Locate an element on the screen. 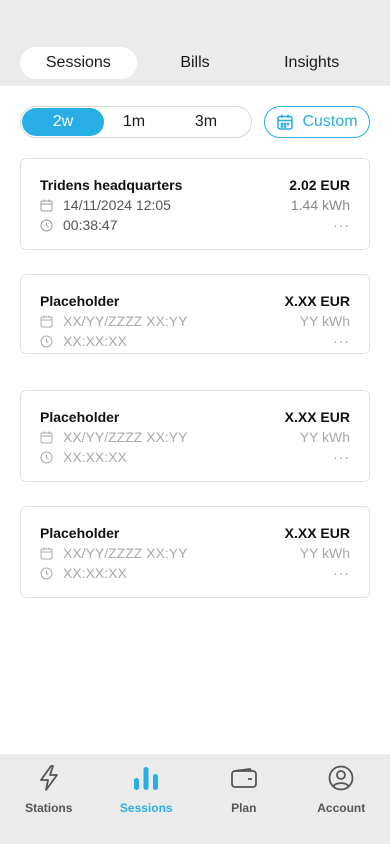  custom-range-button: Custom is located at coordinates (317, 122).